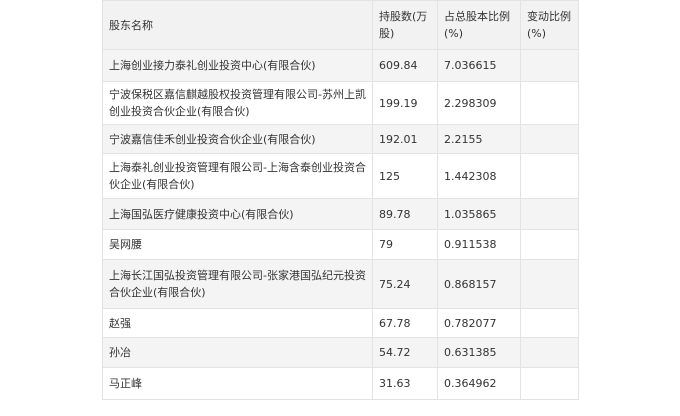  I want to click on cell-shares-held: 125, so click(405, 176).